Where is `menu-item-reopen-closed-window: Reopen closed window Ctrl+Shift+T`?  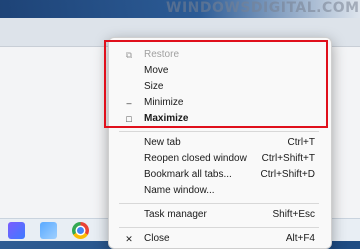
menu-item-reopen-closed-window: Reopen closed window Ctrl+Shift+T is located at coordinates (220, 159).